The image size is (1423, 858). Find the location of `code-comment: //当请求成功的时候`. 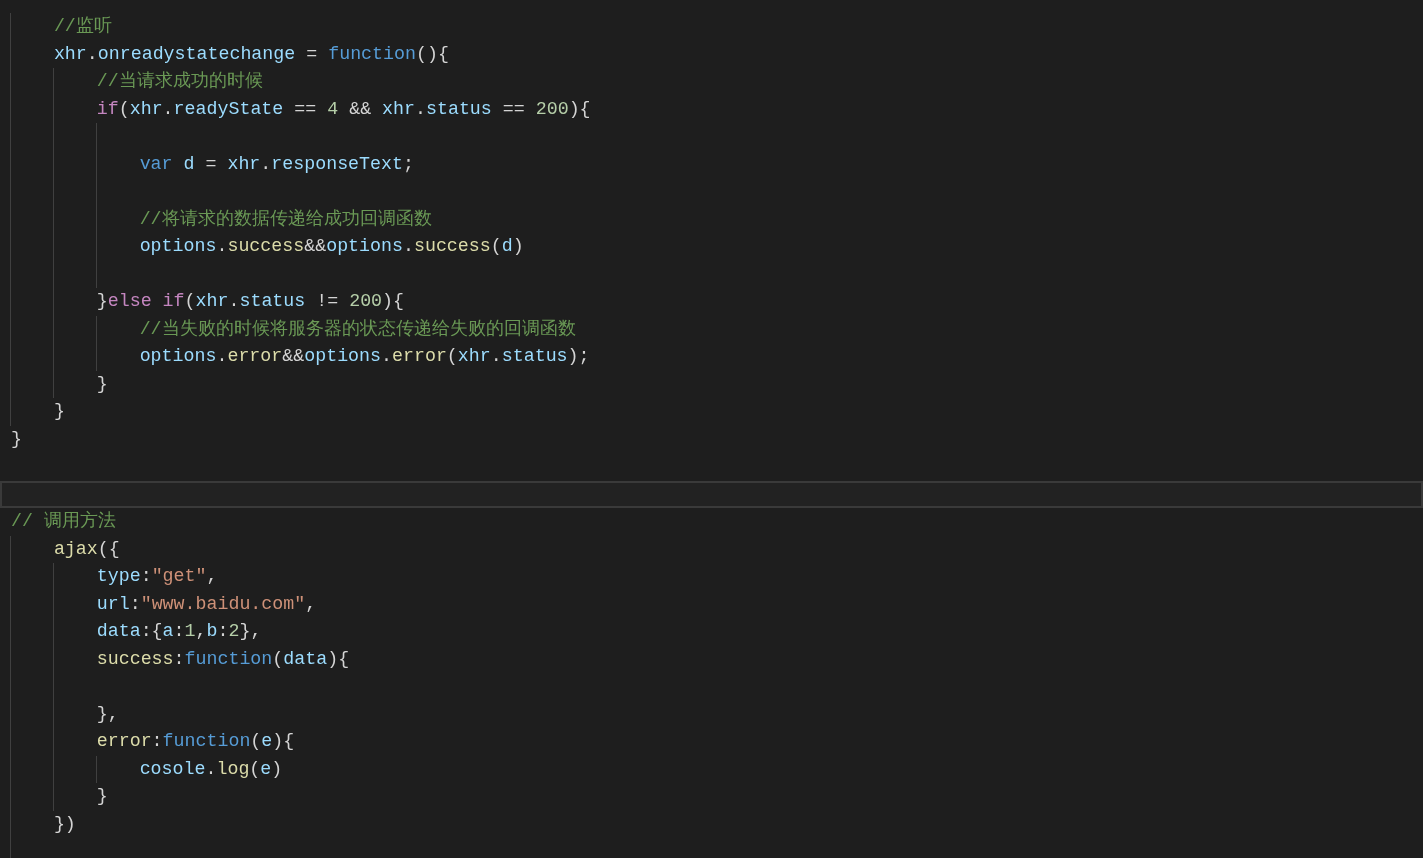

code-comment: //当请求成功的时候 is located at coordinates (179, 81).